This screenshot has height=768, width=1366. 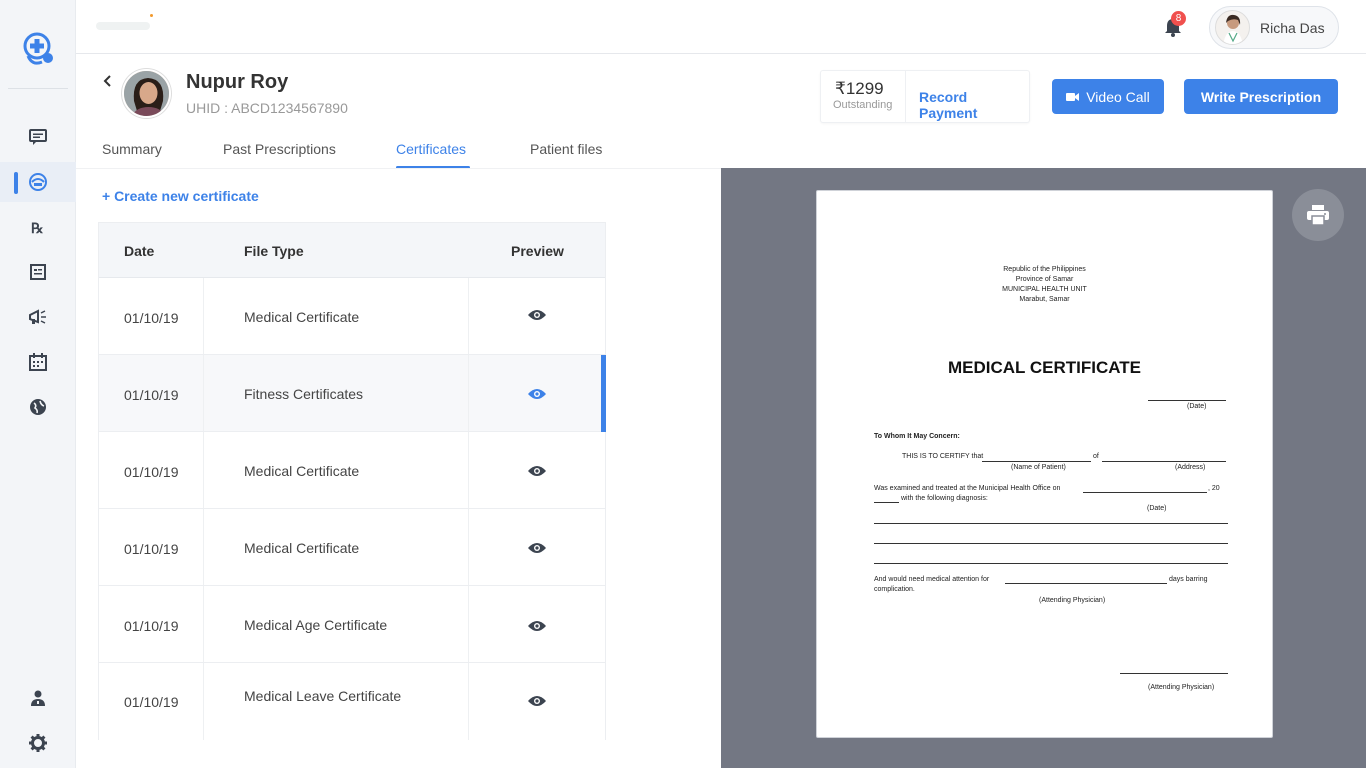 I want to click on rx-icon: ℞, so click(x=37, y=229).